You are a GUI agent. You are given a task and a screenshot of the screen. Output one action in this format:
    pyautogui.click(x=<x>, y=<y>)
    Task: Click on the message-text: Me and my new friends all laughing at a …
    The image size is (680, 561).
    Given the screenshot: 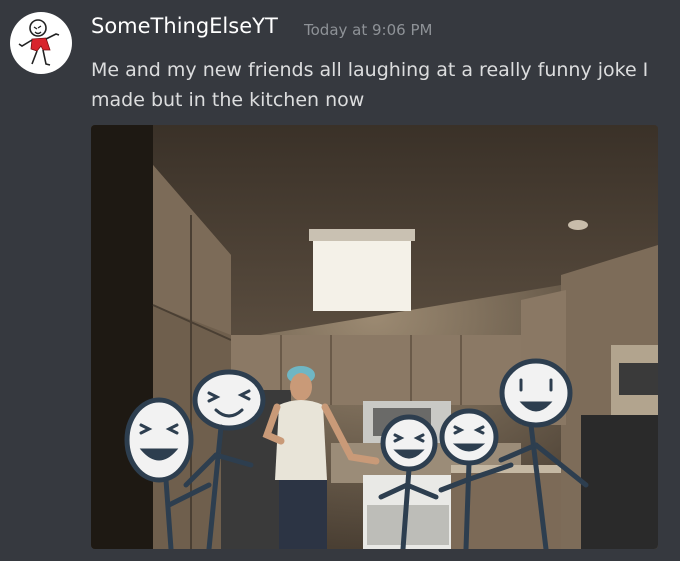 What is the action you would take?
    pyautogui.click(x=370, y=85)
    